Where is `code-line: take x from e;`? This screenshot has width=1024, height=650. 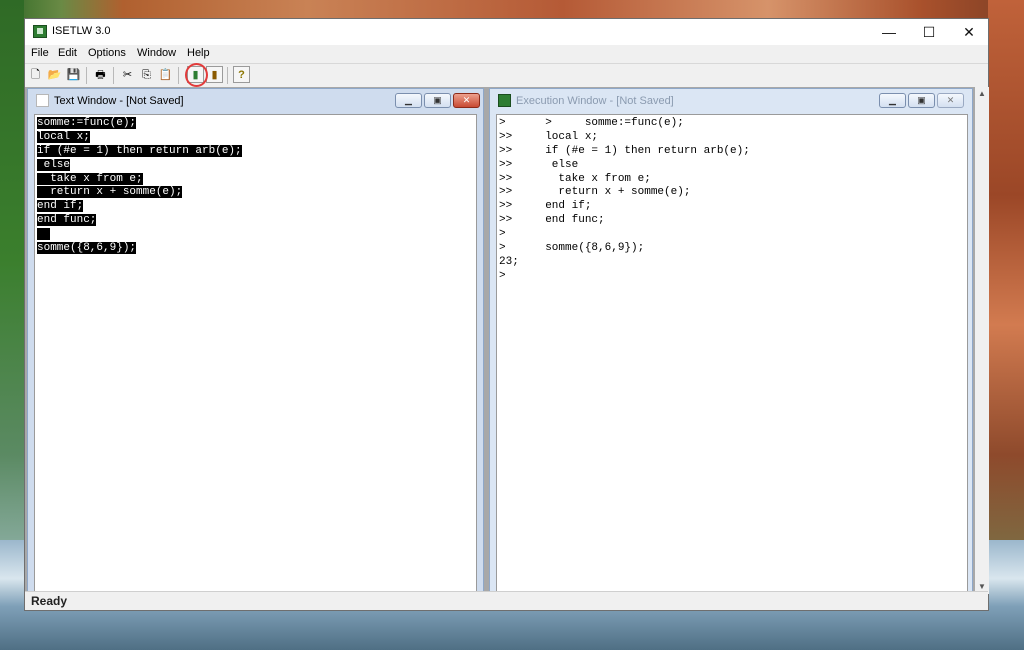
code-line: take x from e; is located at coordinates (256, 179).